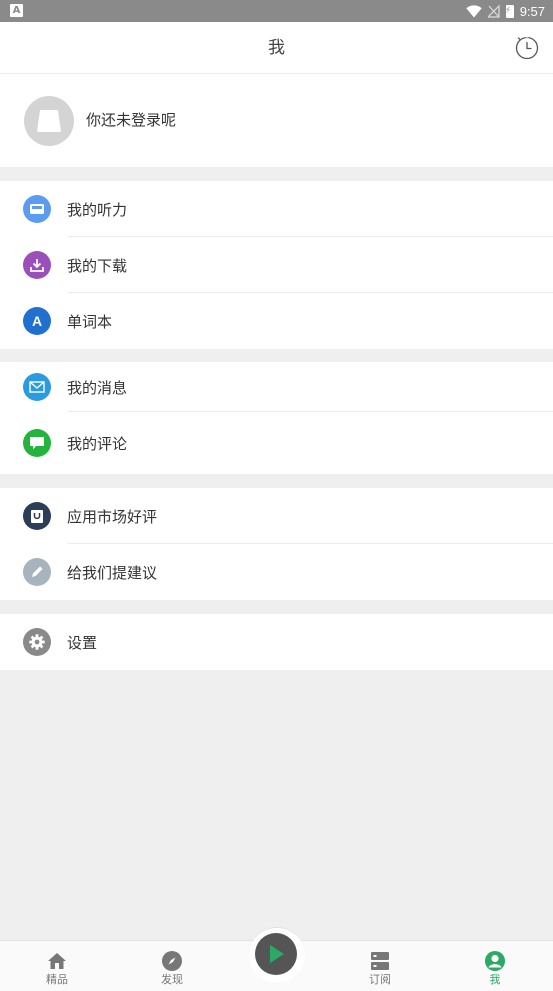 The image size is (553, 991). I want to click on menu-item-my-messages: 我的消息, so click(276, 387).